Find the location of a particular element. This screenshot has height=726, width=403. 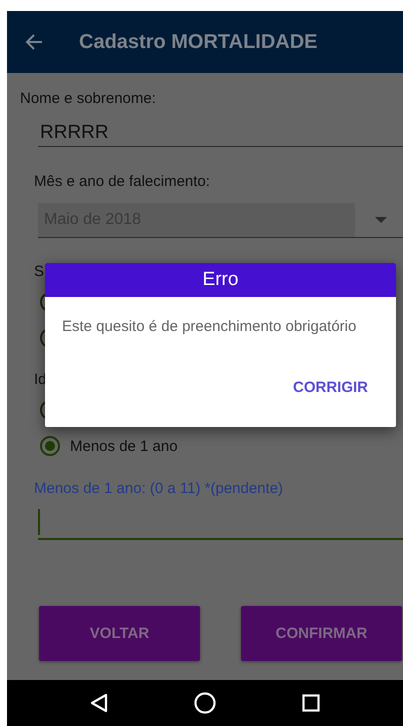

radio-button is located at coordinates (50, 446).